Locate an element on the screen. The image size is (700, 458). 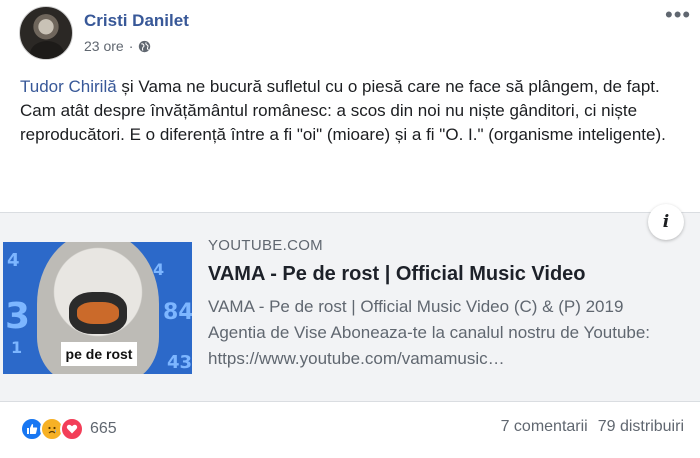
author-avatar is located at coordinates (46, 33).